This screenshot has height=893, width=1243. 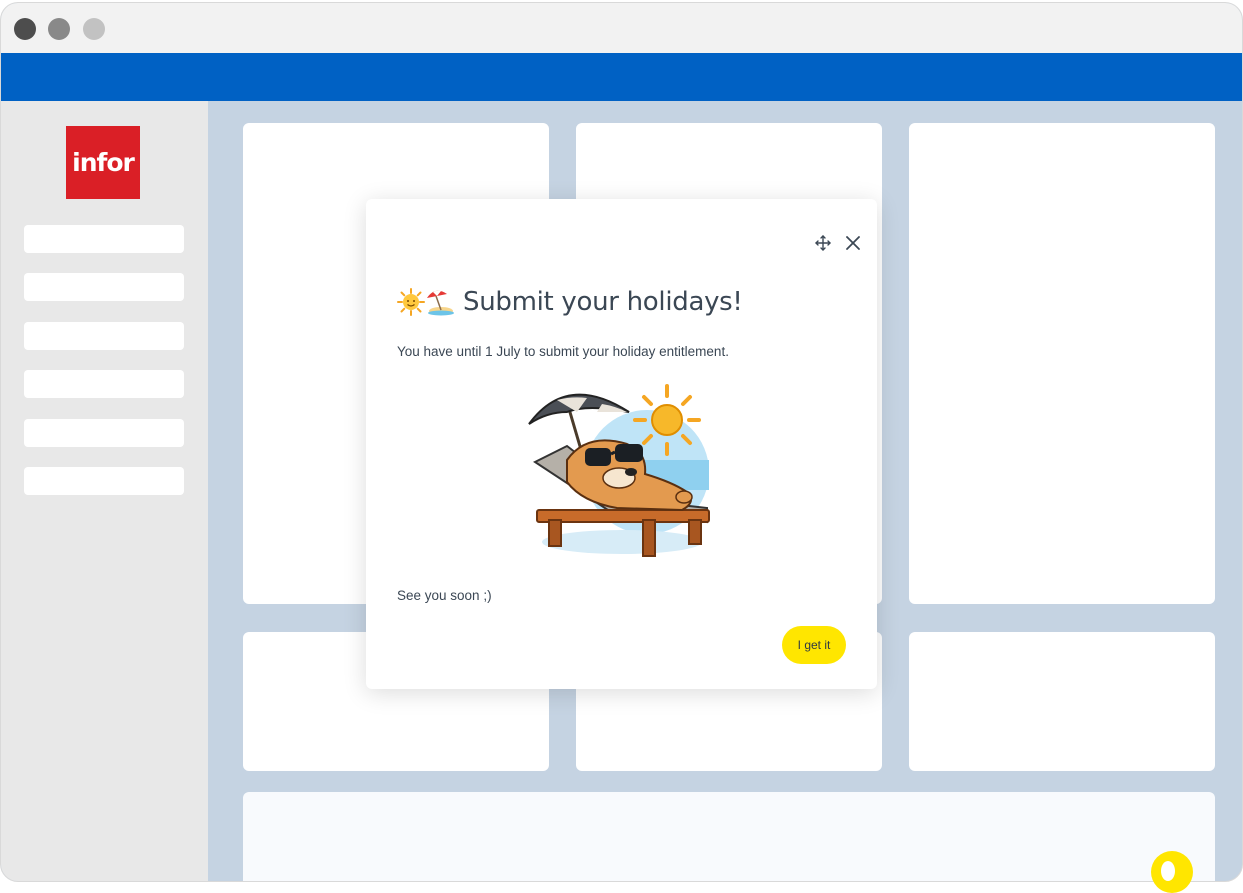 I want to click on relaxing-dog-illustration, so click(x=619, y=470).